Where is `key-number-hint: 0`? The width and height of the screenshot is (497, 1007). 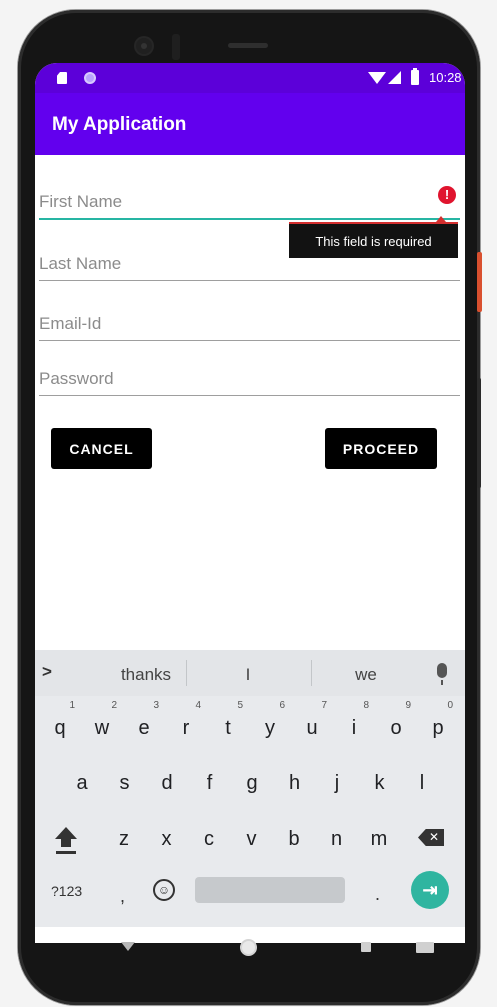
key-number-hint: 0 is located at coordinates (450, 705).